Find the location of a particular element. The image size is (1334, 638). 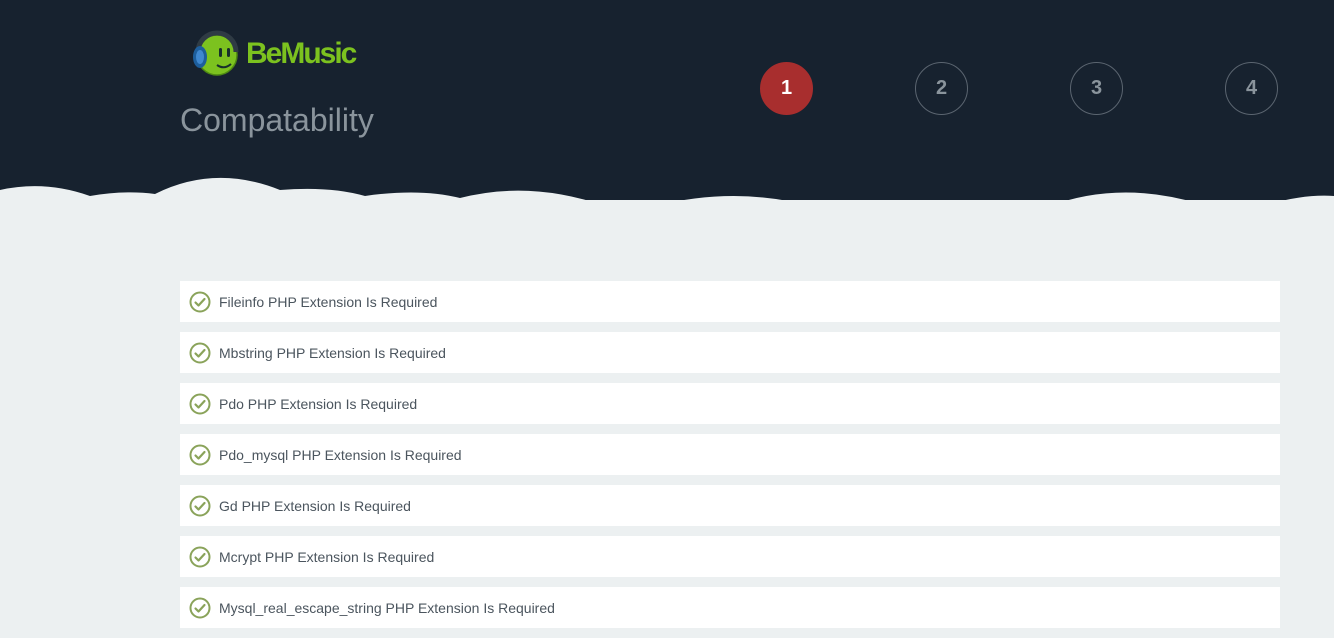

requirement-label: Fileinfo PHP Extension Is Required is located at coordinates (328, 301).